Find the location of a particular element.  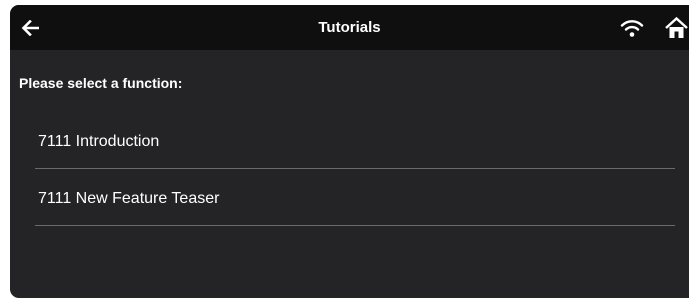

select-function-prompt: Please select a function: is located at coordinates (101, 83).